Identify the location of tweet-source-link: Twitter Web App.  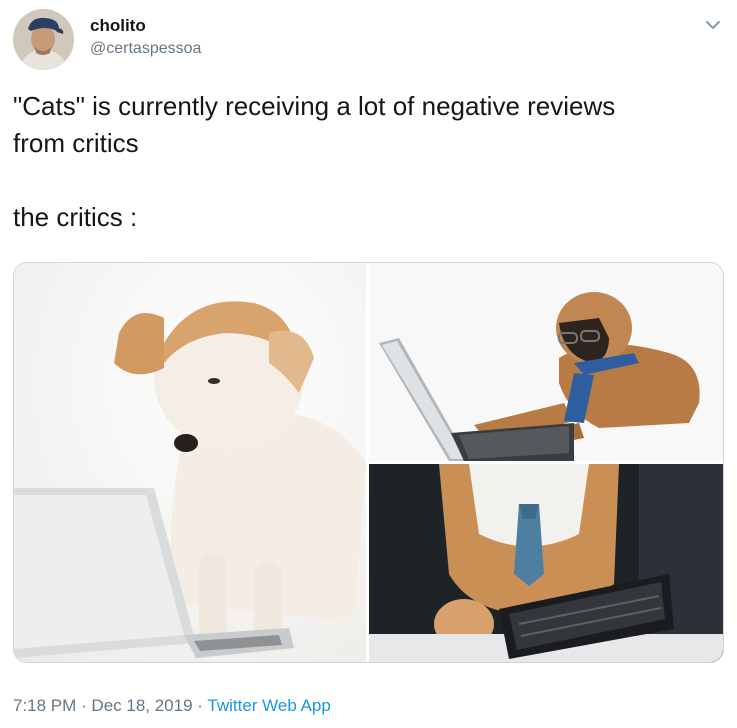
(268, 705).